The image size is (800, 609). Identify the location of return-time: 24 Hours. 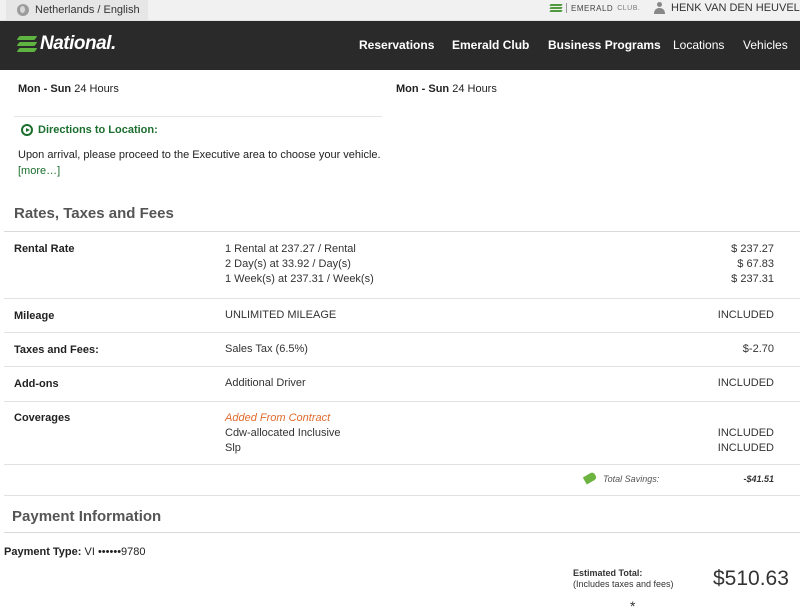
(473, 89).